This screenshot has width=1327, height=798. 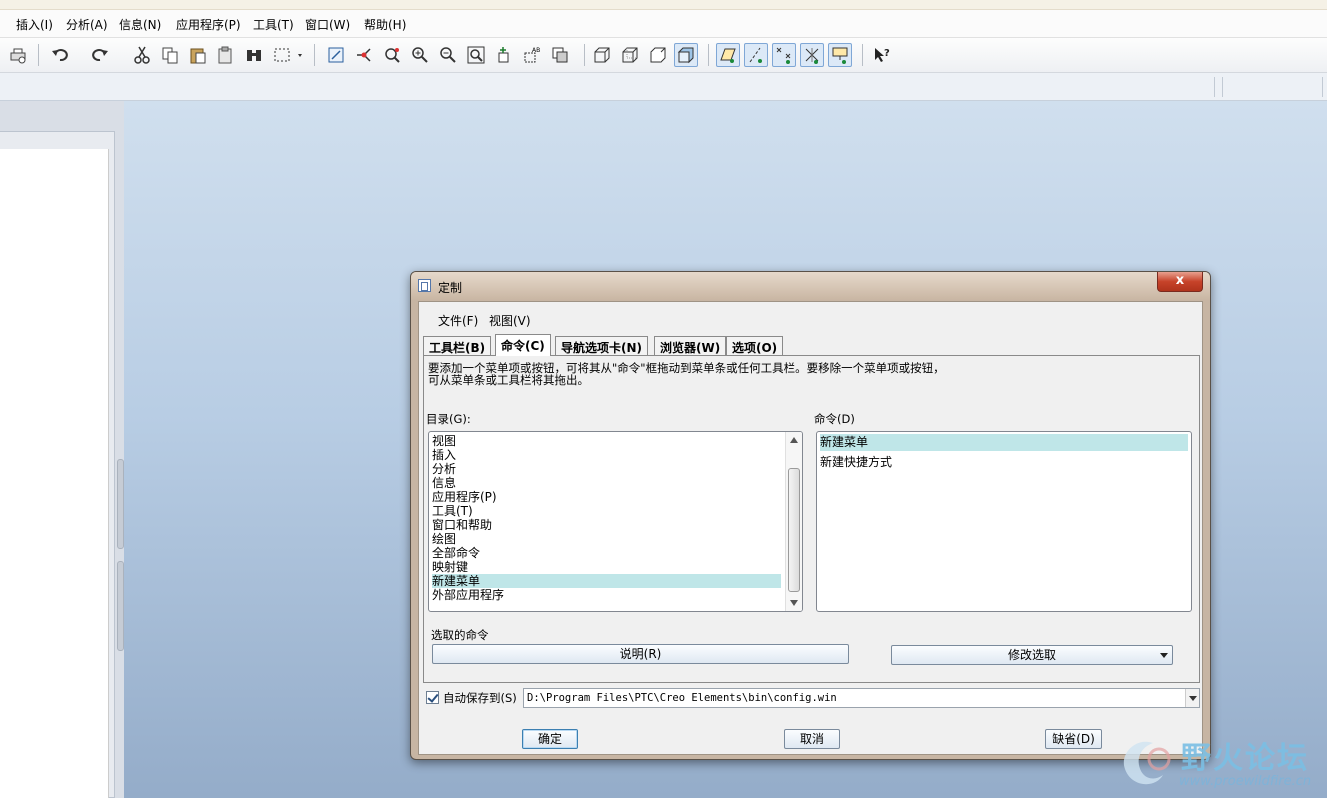 I want to click on category-item: 应用程序(P), so click(x=464, y=497).